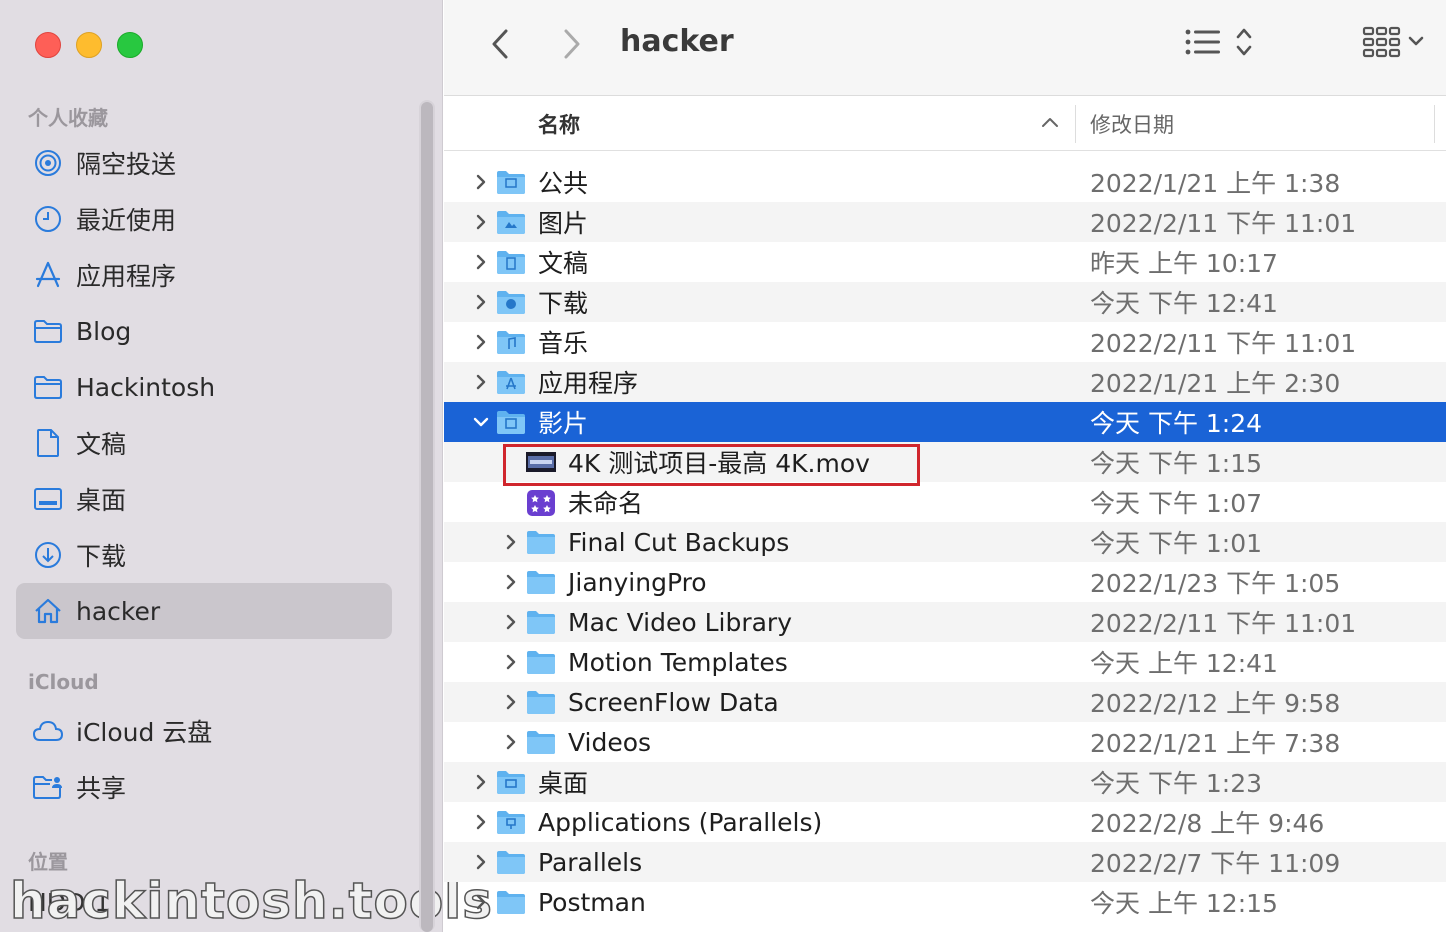 The image size is (1446, 932). What do you see at coordinates (204, 331) in the screenshot?
I see `sidebar-item-blog: Blog` at bounding box center [204, 331].